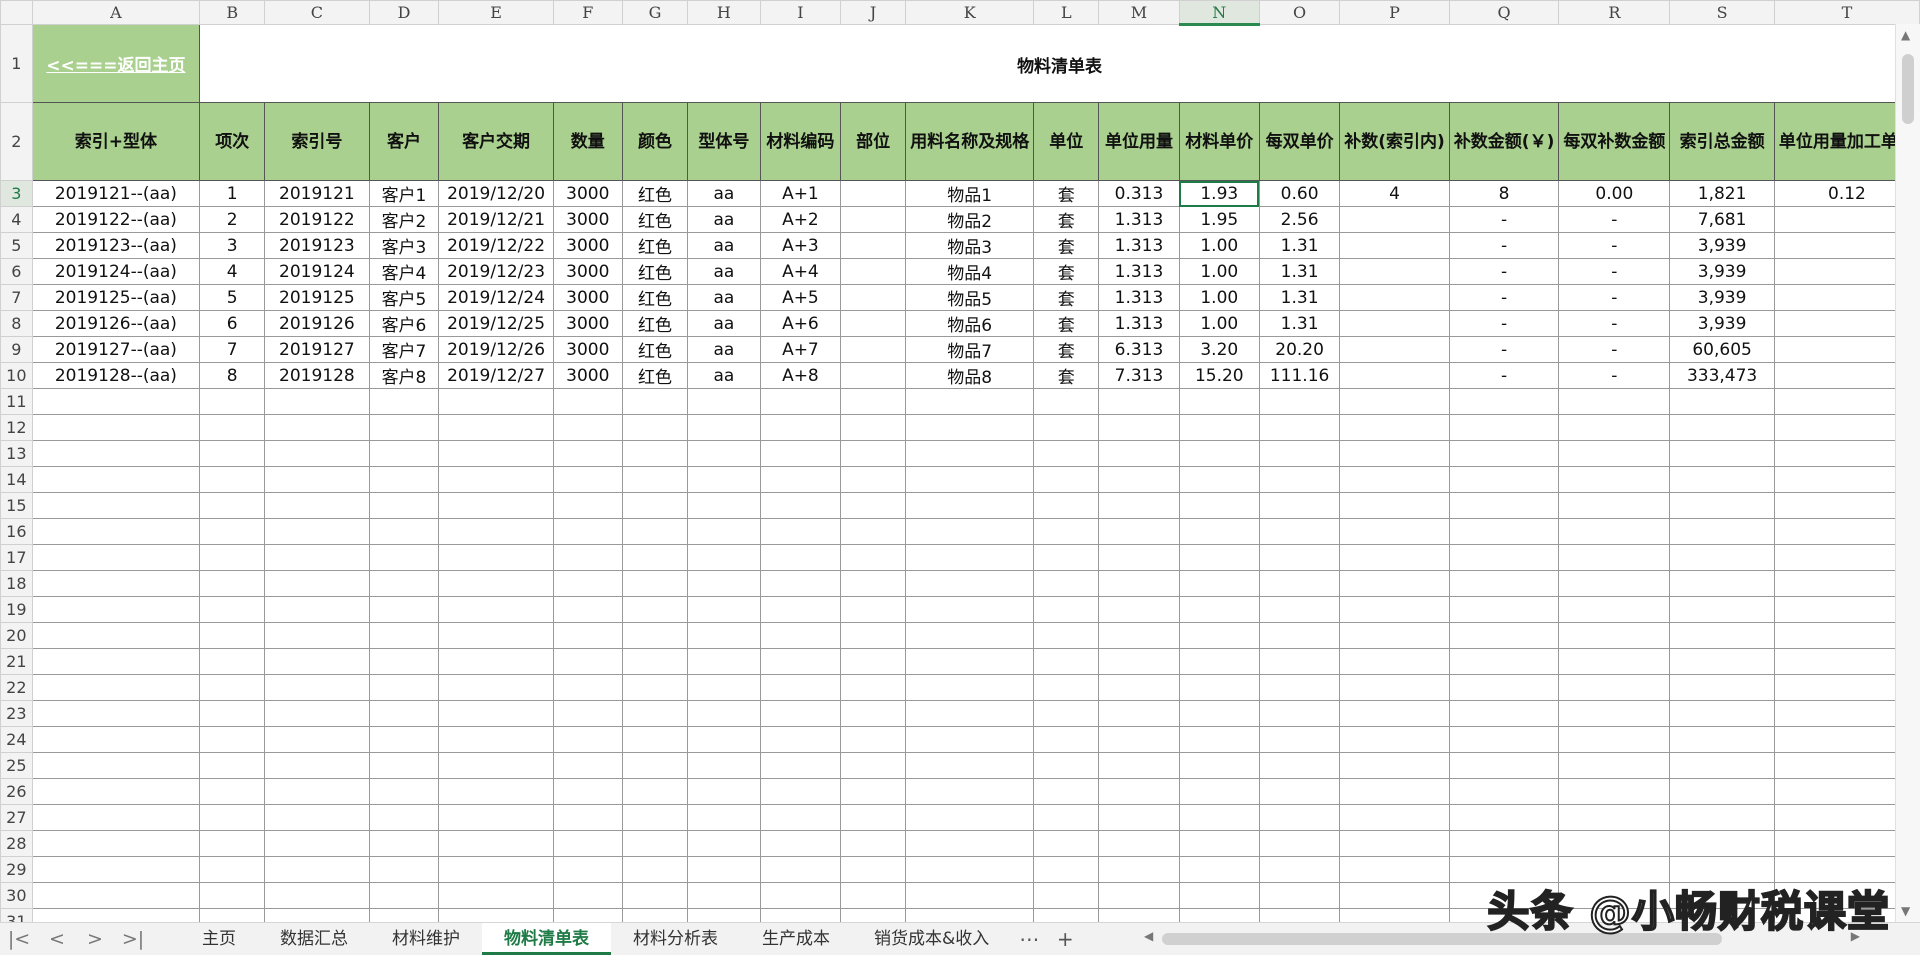  What do you see at coordinates (587, 219) in the screenshot?
I see `data-cell: 3000` at bounding box center [587, 219].